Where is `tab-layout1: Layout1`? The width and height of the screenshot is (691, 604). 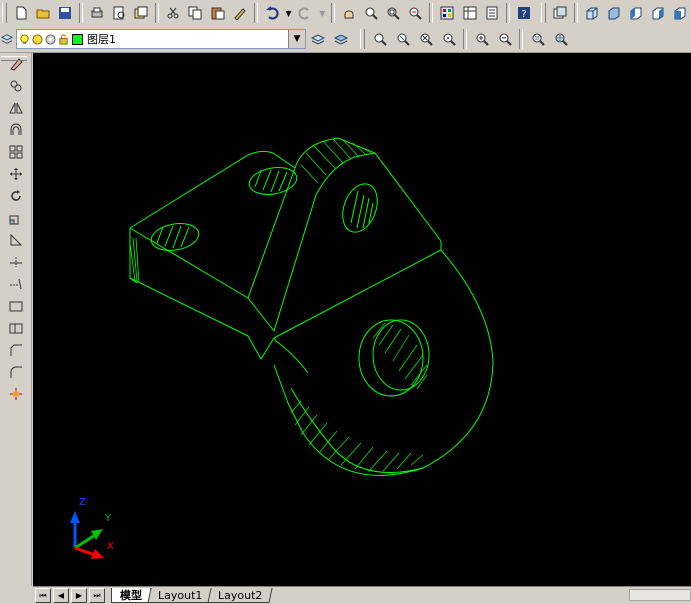 tab-layout1: Layout1 is located at coordinates (180, 595).